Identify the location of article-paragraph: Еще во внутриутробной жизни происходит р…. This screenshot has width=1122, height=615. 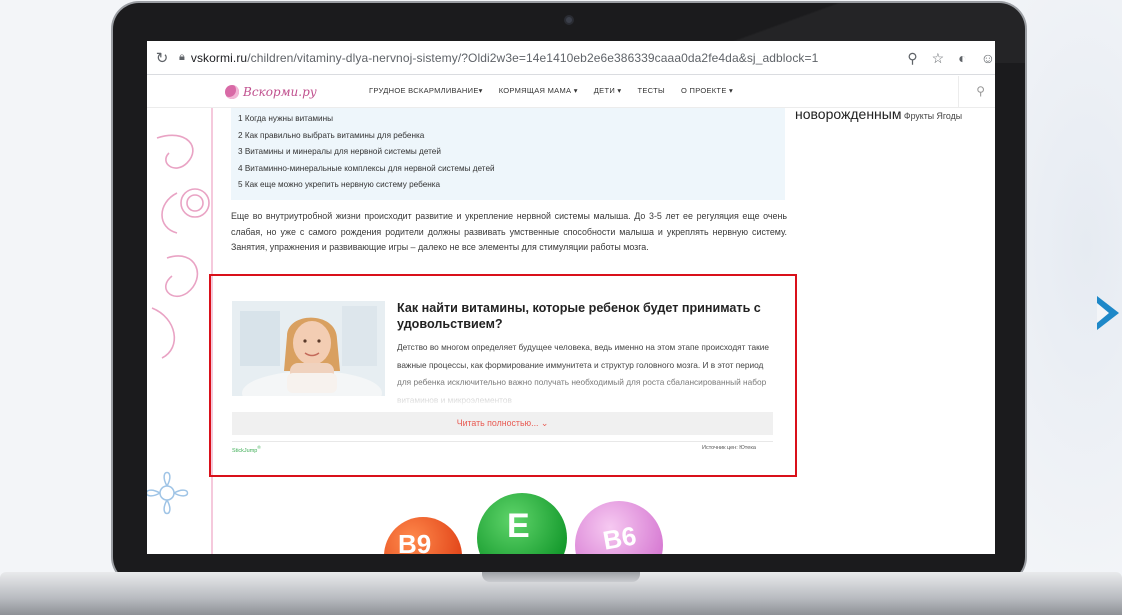
(509, 231).